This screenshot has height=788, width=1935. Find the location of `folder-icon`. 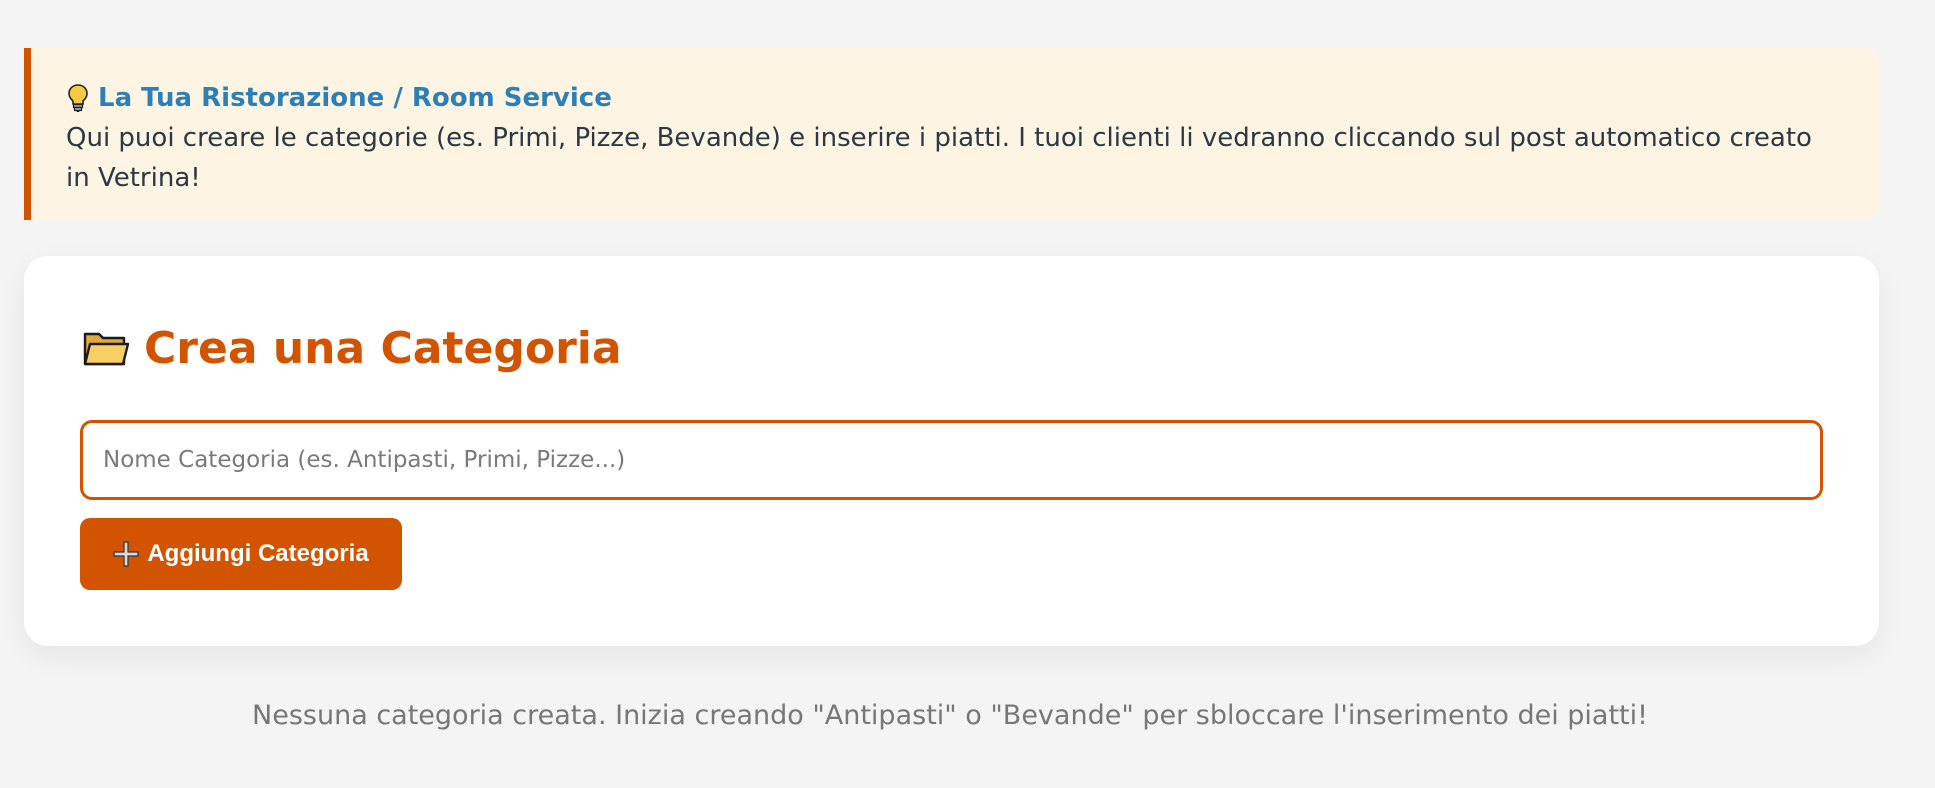

folder-icon is located at coordinates (106, 349).